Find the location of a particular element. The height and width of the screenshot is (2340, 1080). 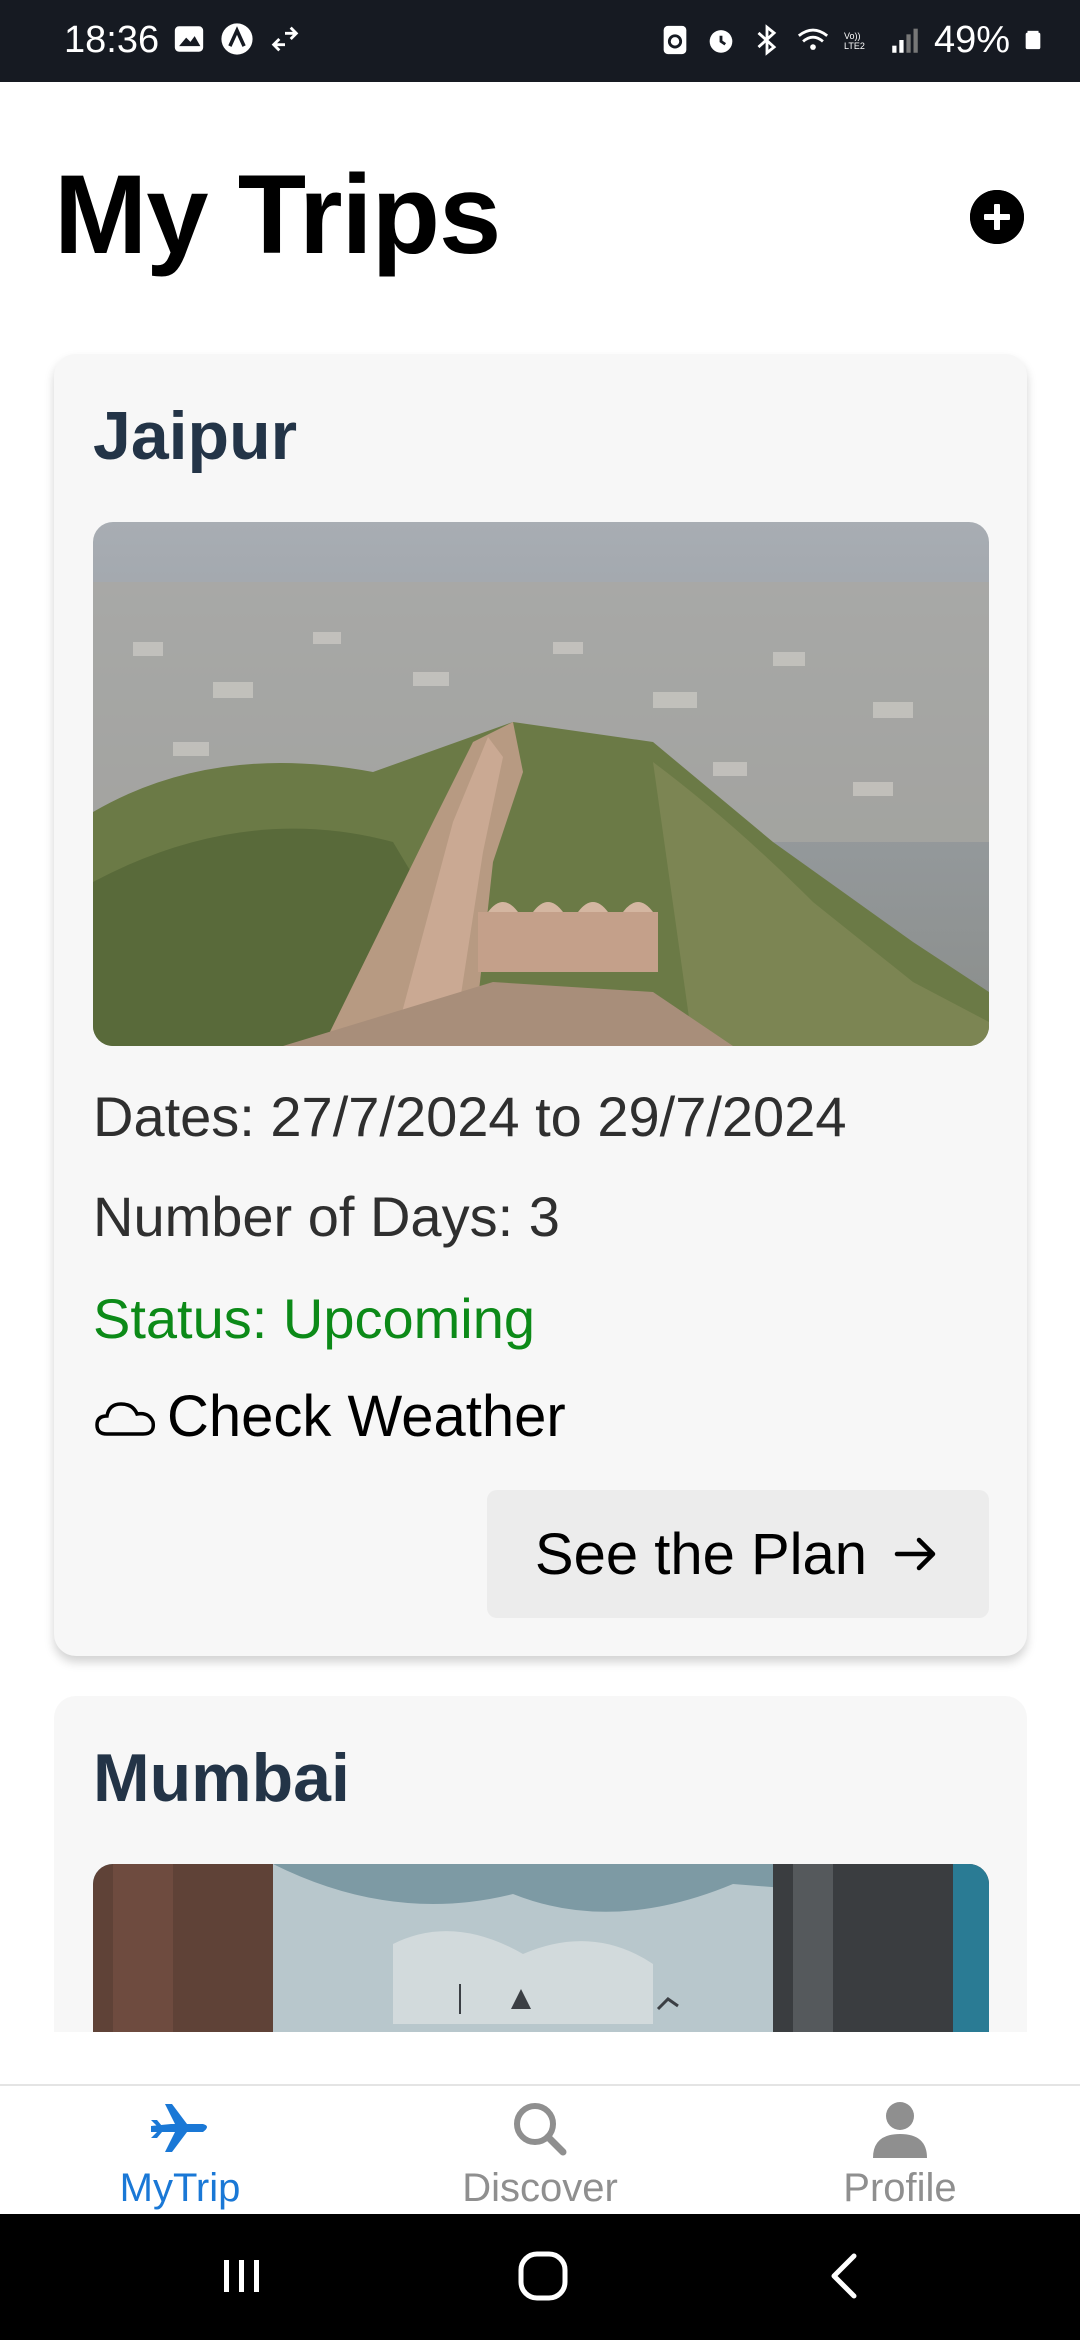

recycle-icon is located at coordinates (675, 40).